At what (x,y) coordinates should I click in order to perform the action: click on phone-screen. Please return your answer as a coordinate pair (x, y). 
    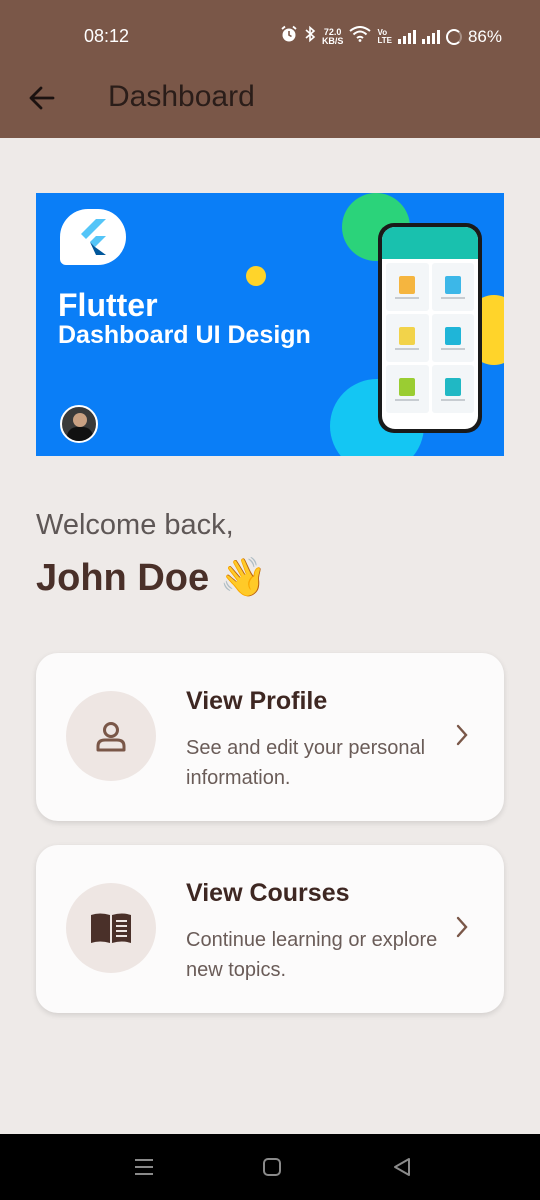
    Looking at the image, I should click on (430, 328).